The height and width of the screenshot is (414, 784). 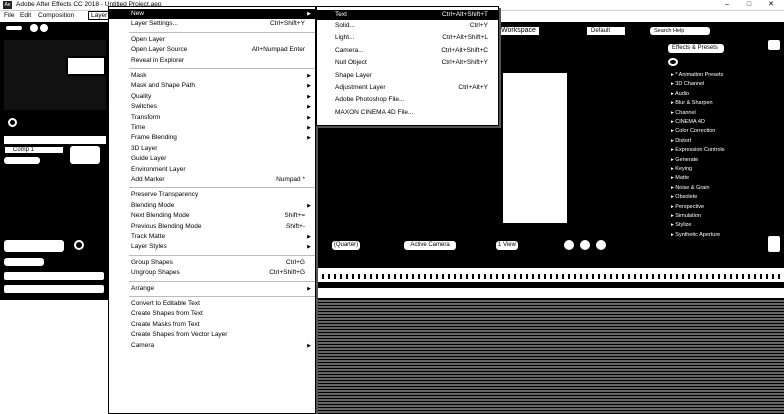 I want to click on fast-preview-icon, so click(x=569, y=245).